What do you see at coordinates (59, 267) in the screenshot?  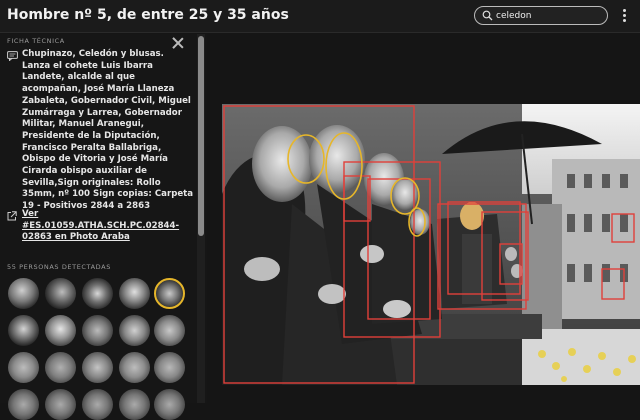 I see `detected-people-title: 55 PERSONAS DETECTADAS` at bounding box center [59, 267].